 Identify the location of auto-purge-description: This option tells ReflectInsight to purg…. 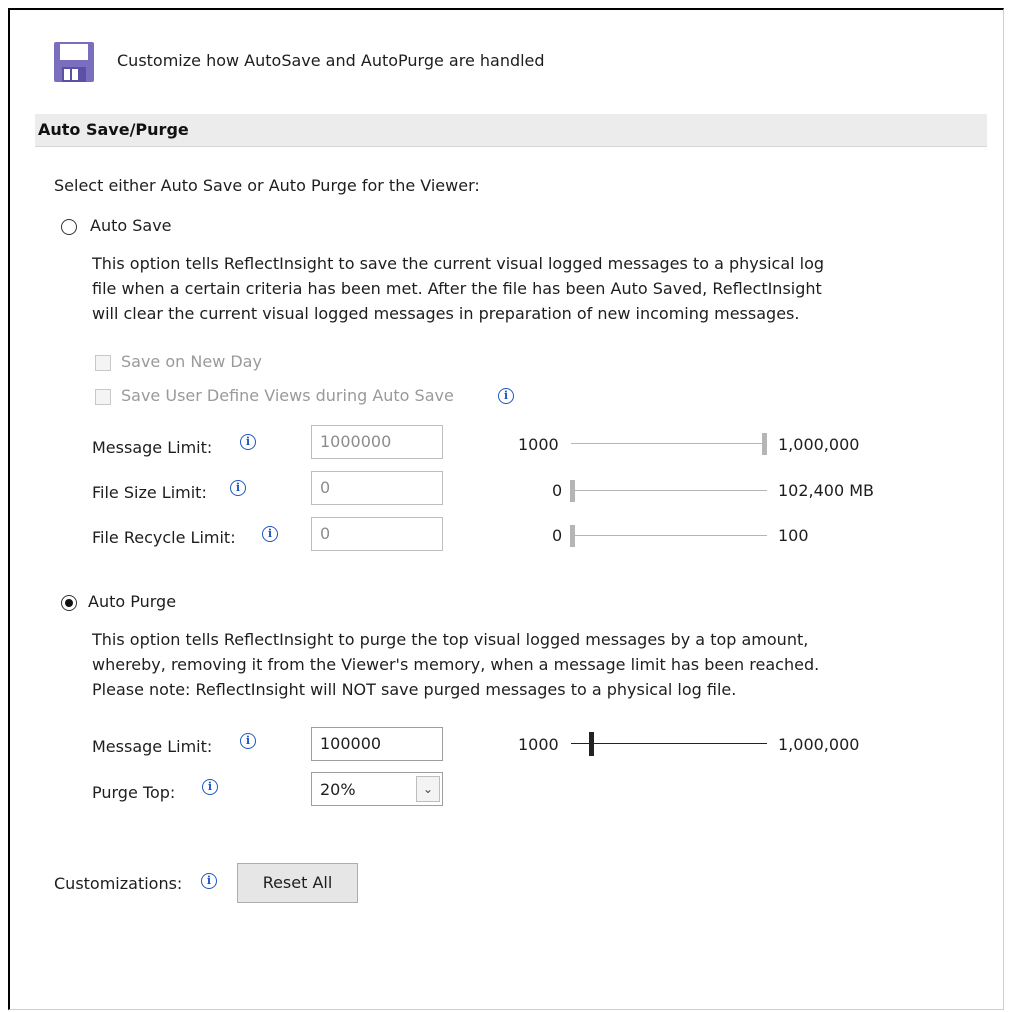
(455, 664).